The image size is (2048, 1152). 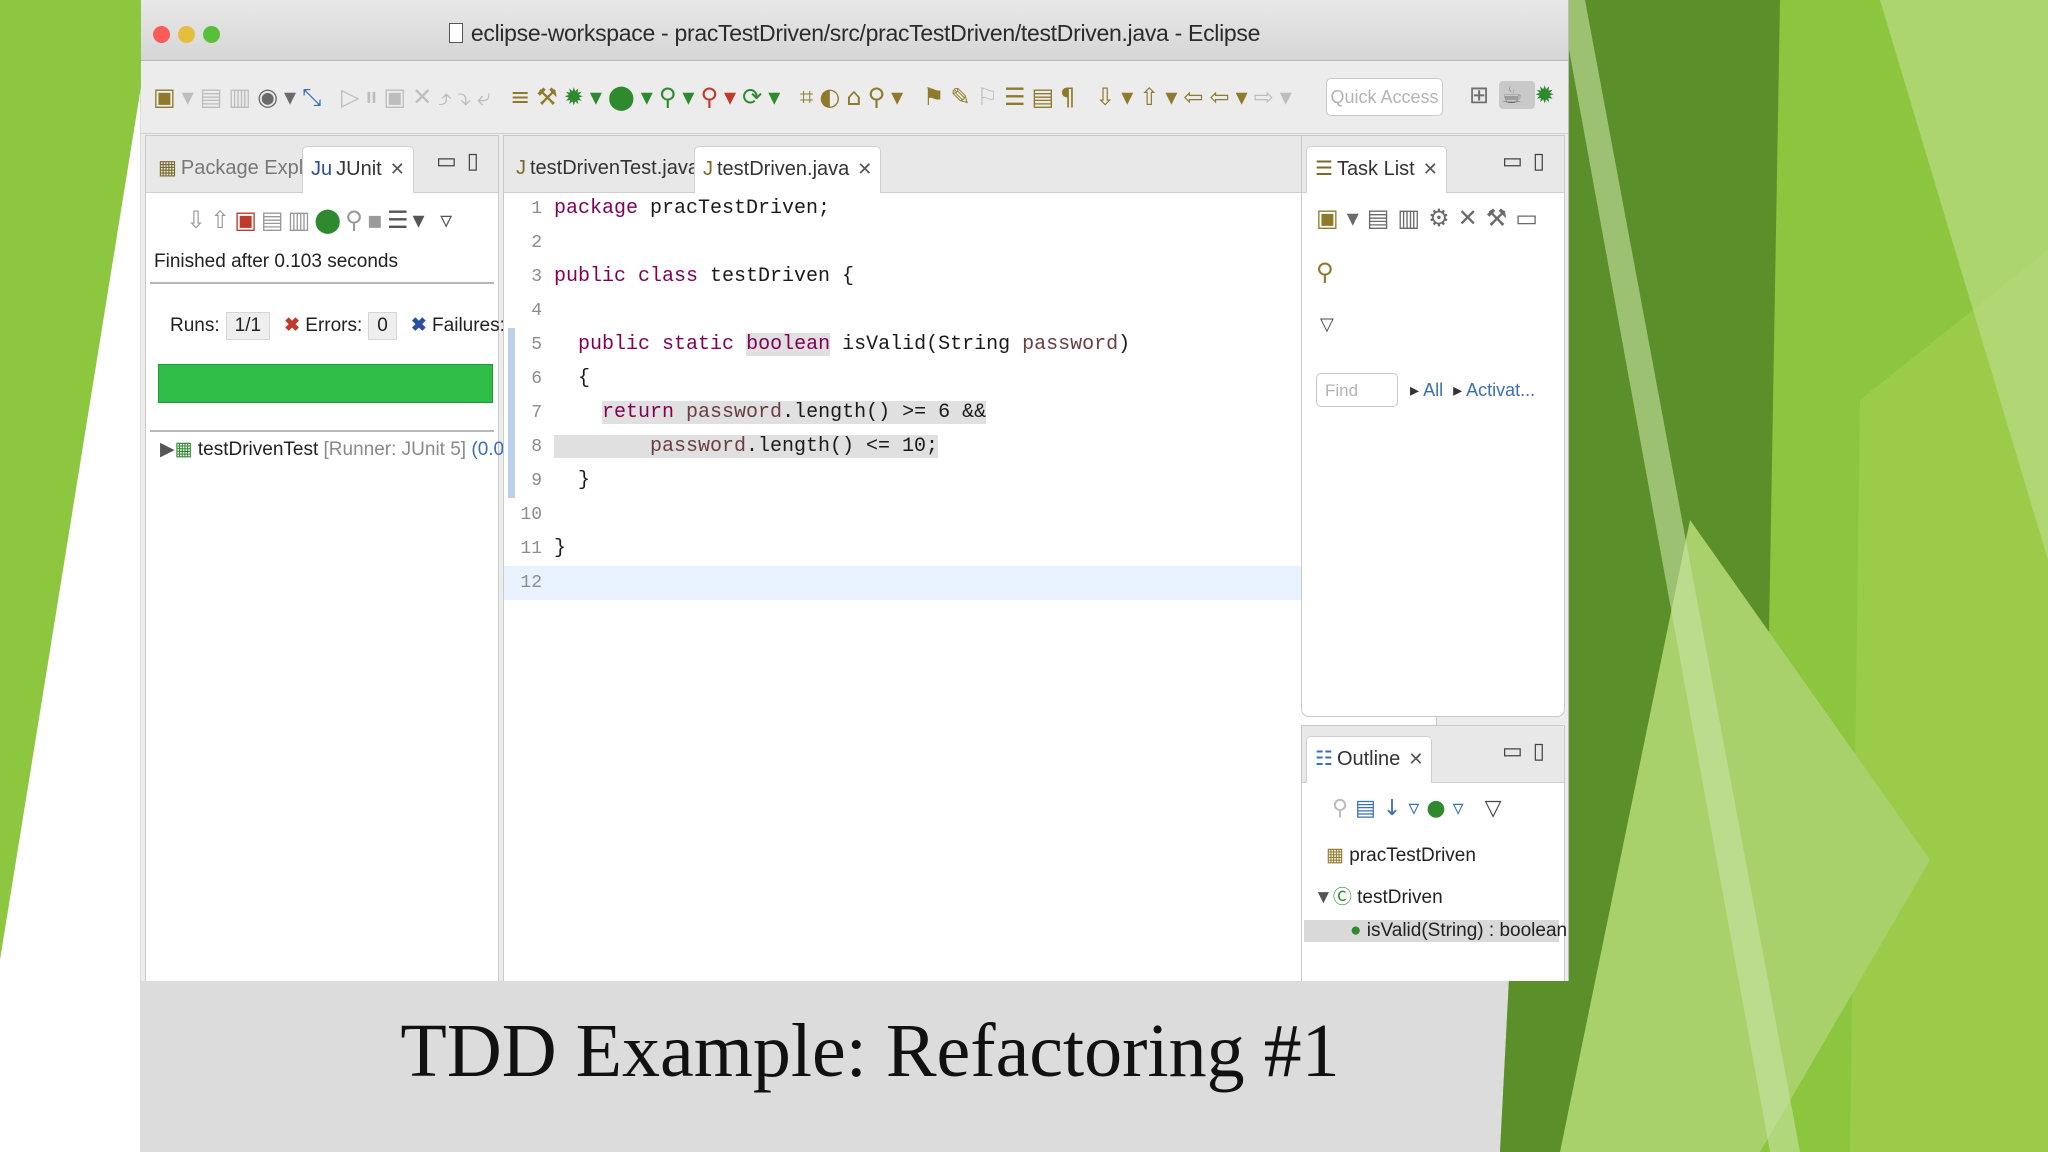 I want to click on method-icon: ●, so click(x=1356, y=930).